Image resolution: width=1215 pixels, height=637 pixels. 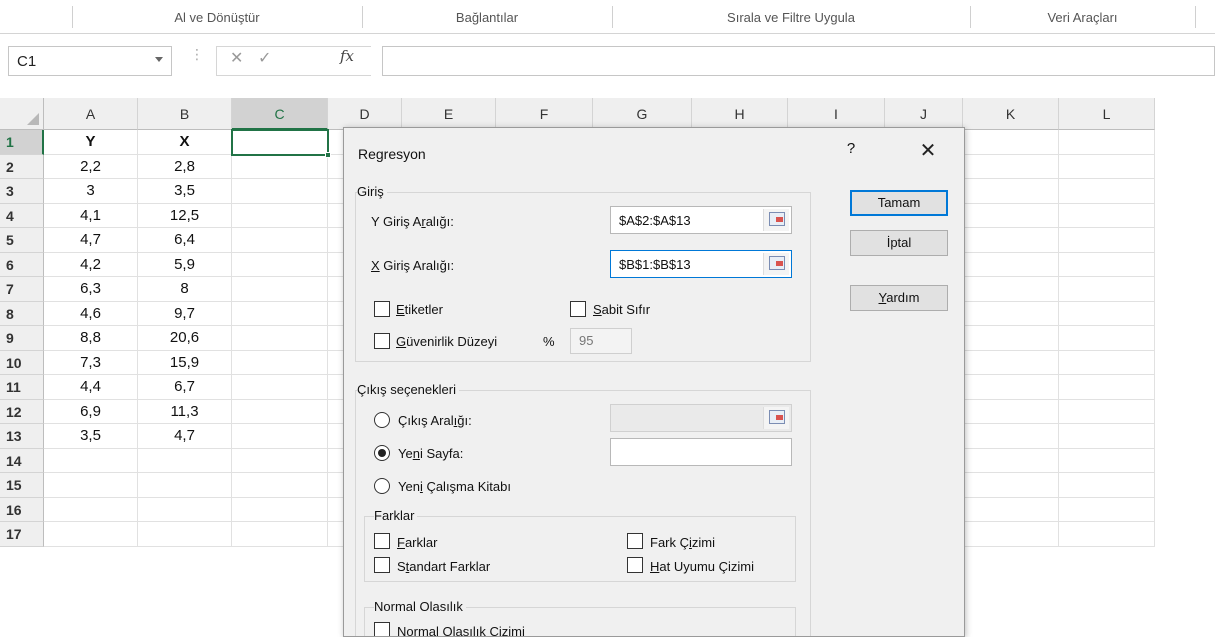 I want to click on cell-c4, so click(x=280, y=215).